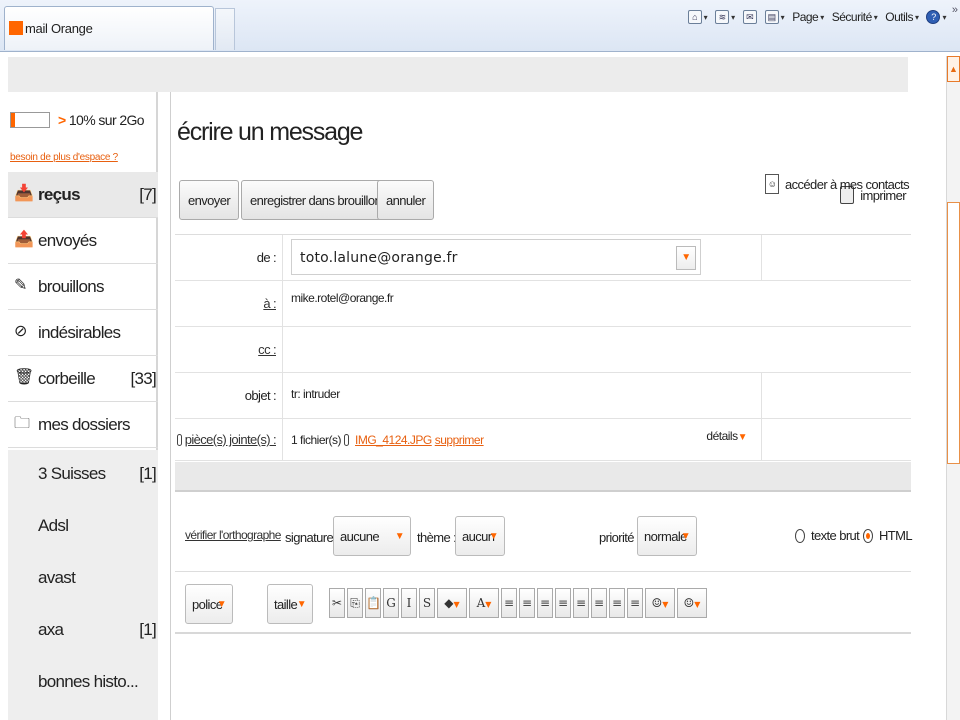  What do you see at coordinates (225, 29) in the screenshot?
I see `new-tab-button` at bounding box center [225, 29].